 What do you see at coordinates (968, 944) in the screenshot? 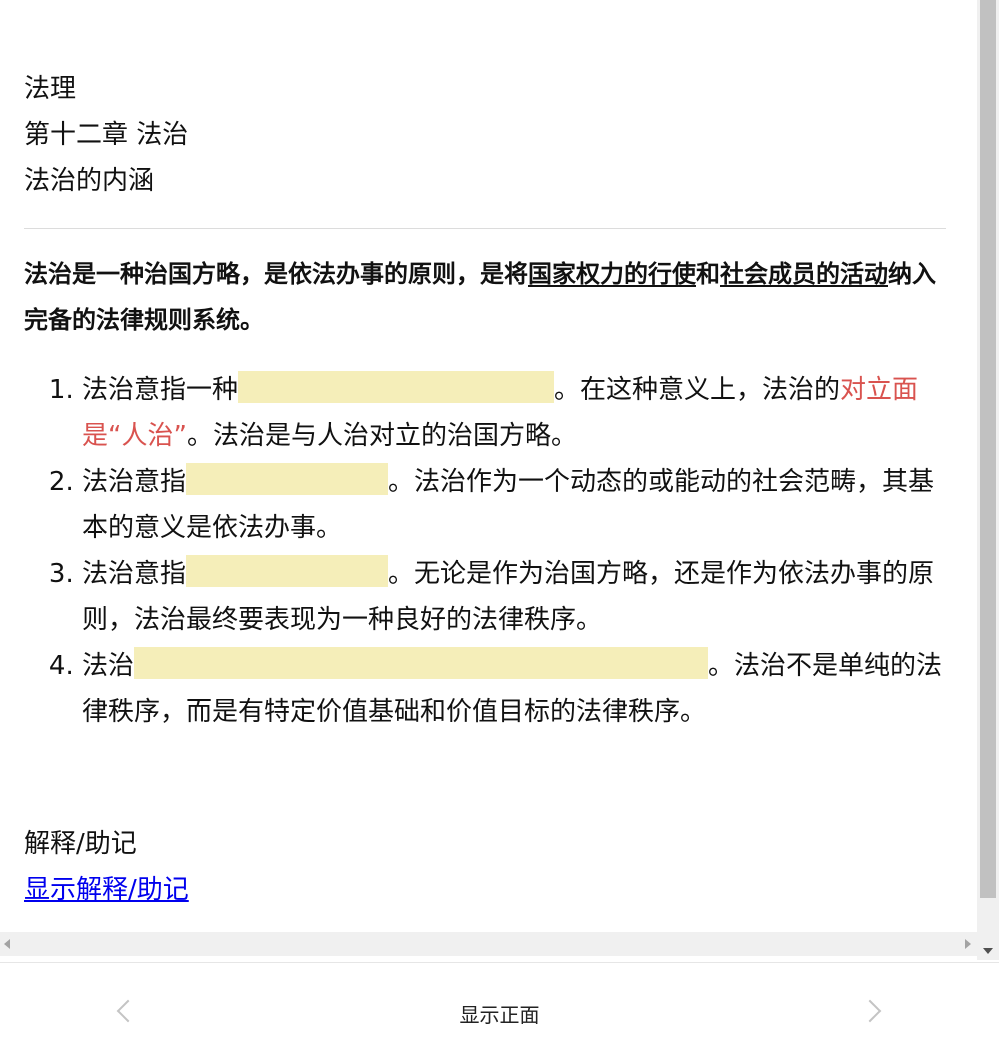
I see `scroll-right-arrow-icon` at bounding box center [968, 944].